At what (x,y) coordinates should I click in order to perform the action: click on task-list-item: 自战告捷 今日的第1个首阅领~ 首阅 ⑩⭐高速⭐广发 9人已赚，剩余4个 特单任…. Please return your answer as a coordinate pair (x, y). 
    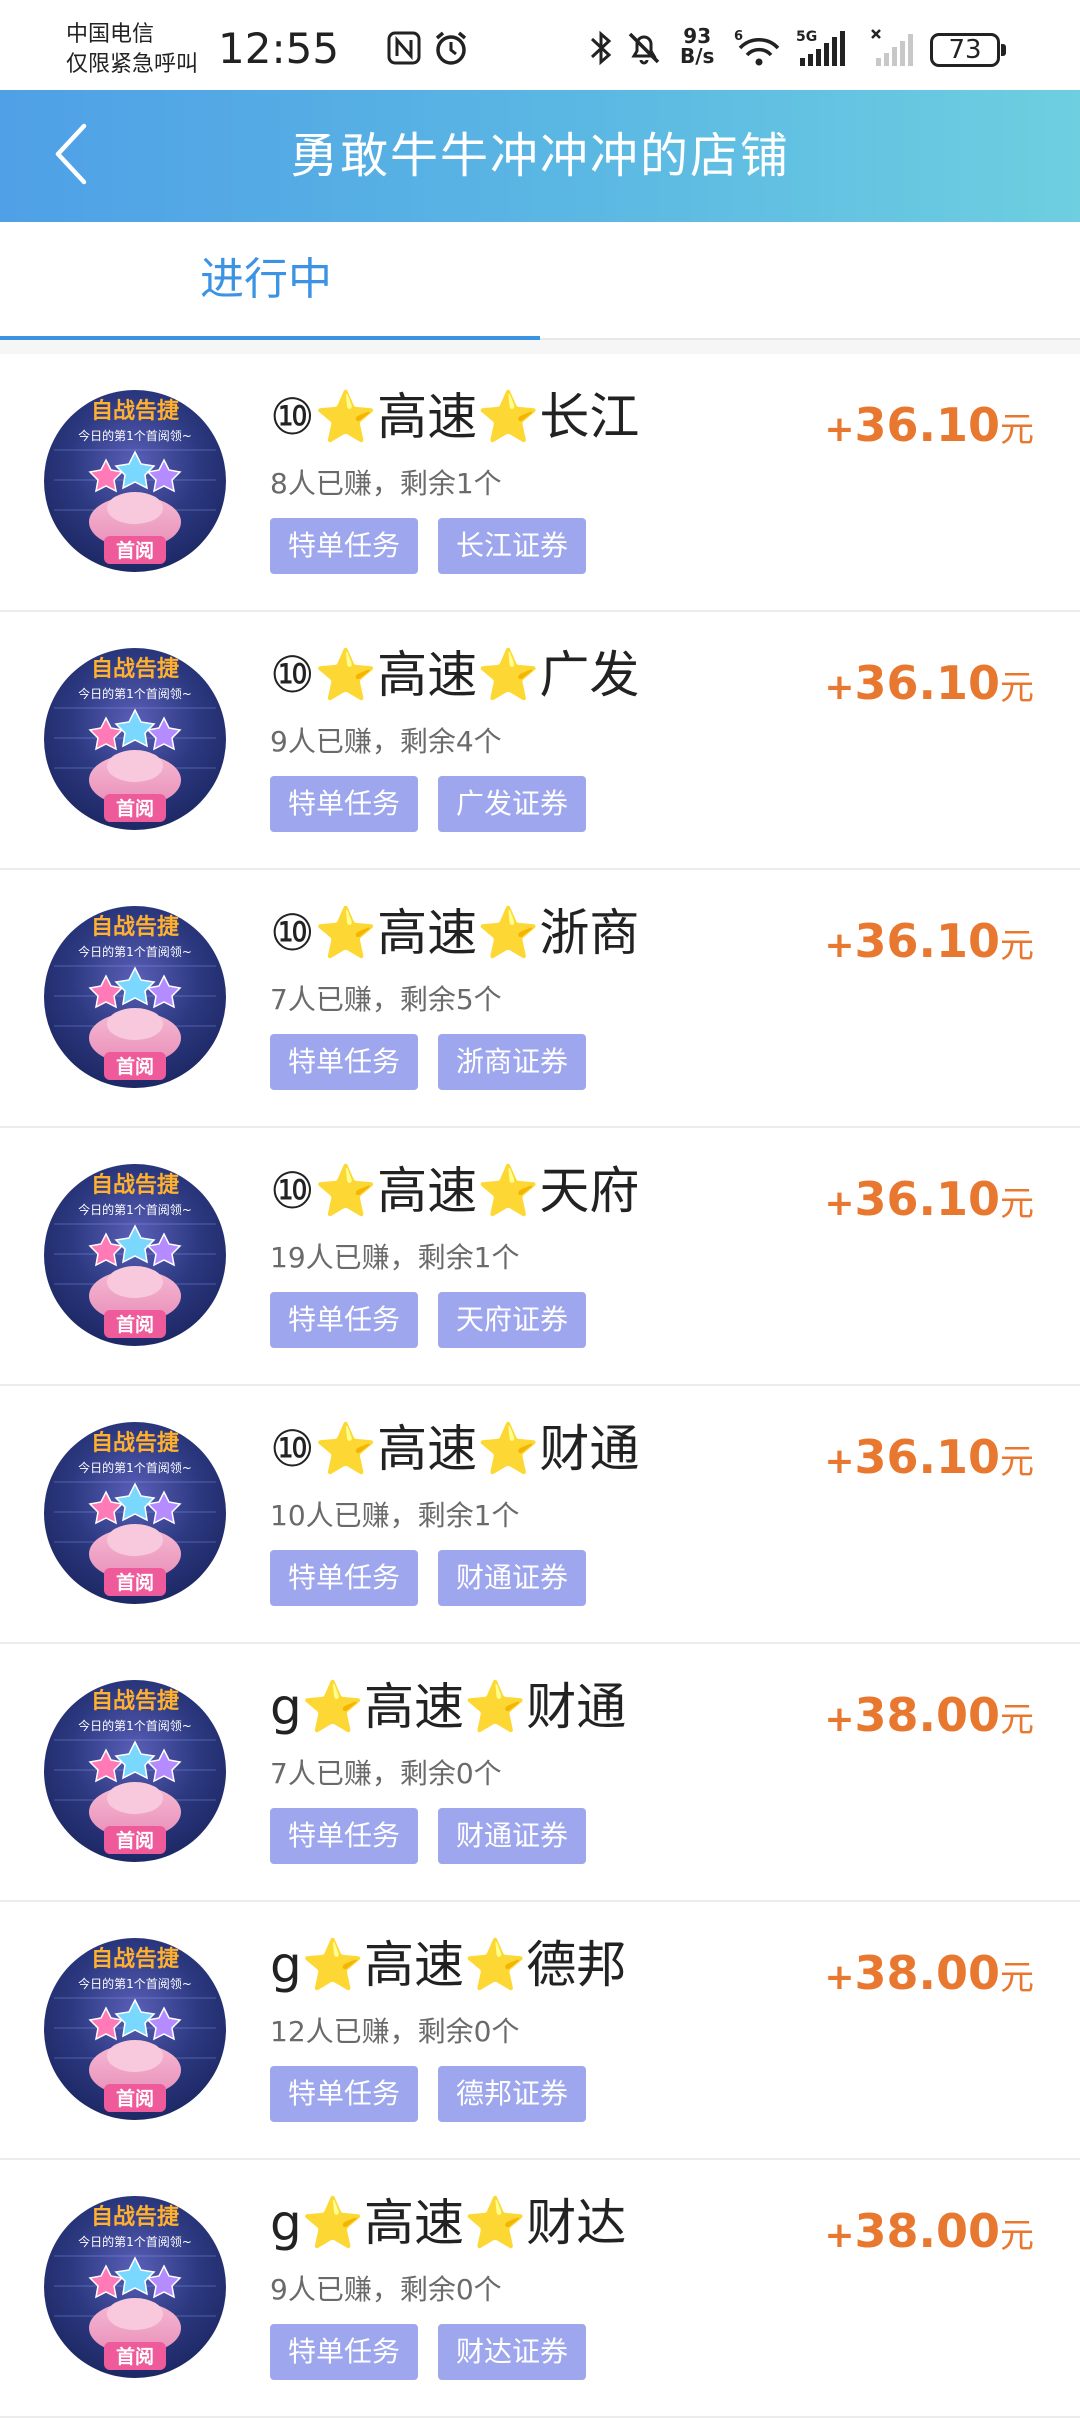
    Looking at the image, I should click on (540, 741).